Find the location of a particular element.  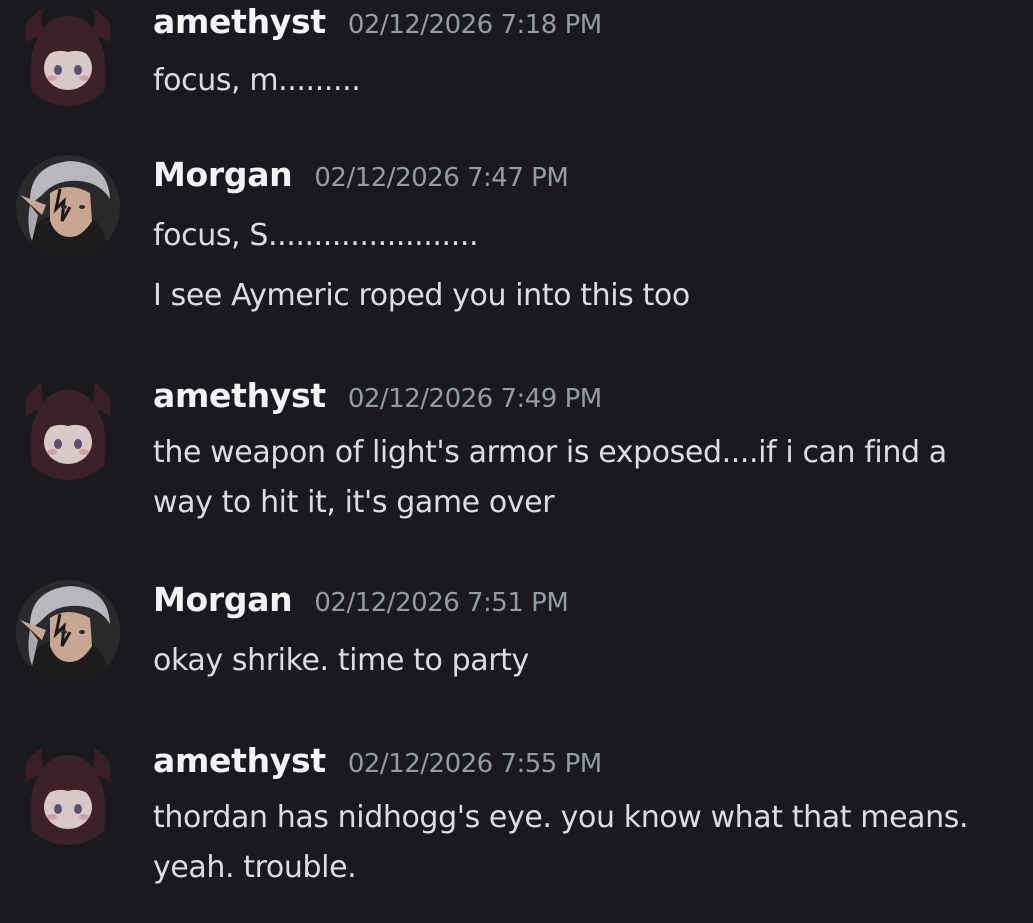

message-timestamp: 02/12/2026 7:51 PM is located at coordinates (441, 603).